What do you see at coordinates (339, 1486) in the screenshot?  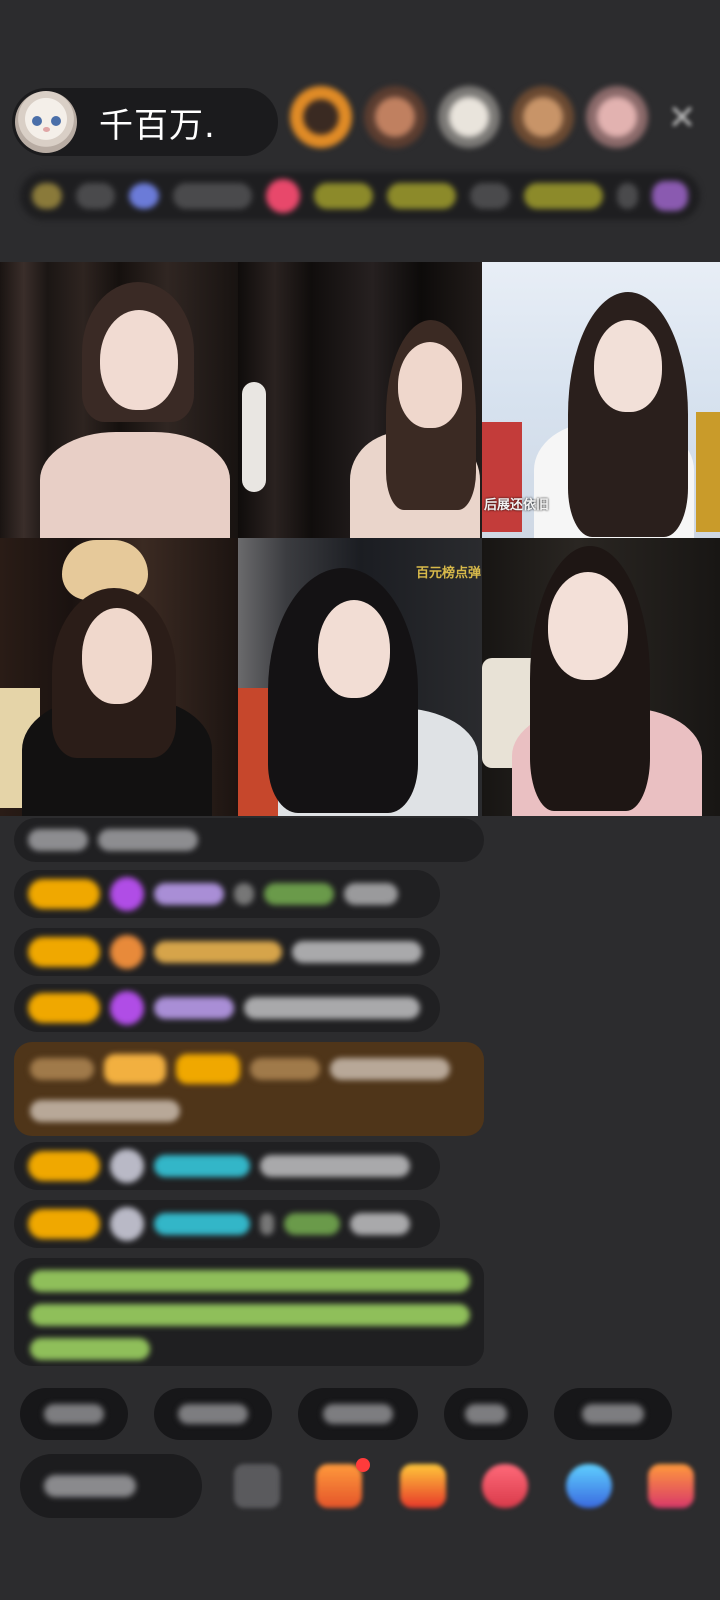 I see `gift-box-icon` at bounding box center [339, 1486].